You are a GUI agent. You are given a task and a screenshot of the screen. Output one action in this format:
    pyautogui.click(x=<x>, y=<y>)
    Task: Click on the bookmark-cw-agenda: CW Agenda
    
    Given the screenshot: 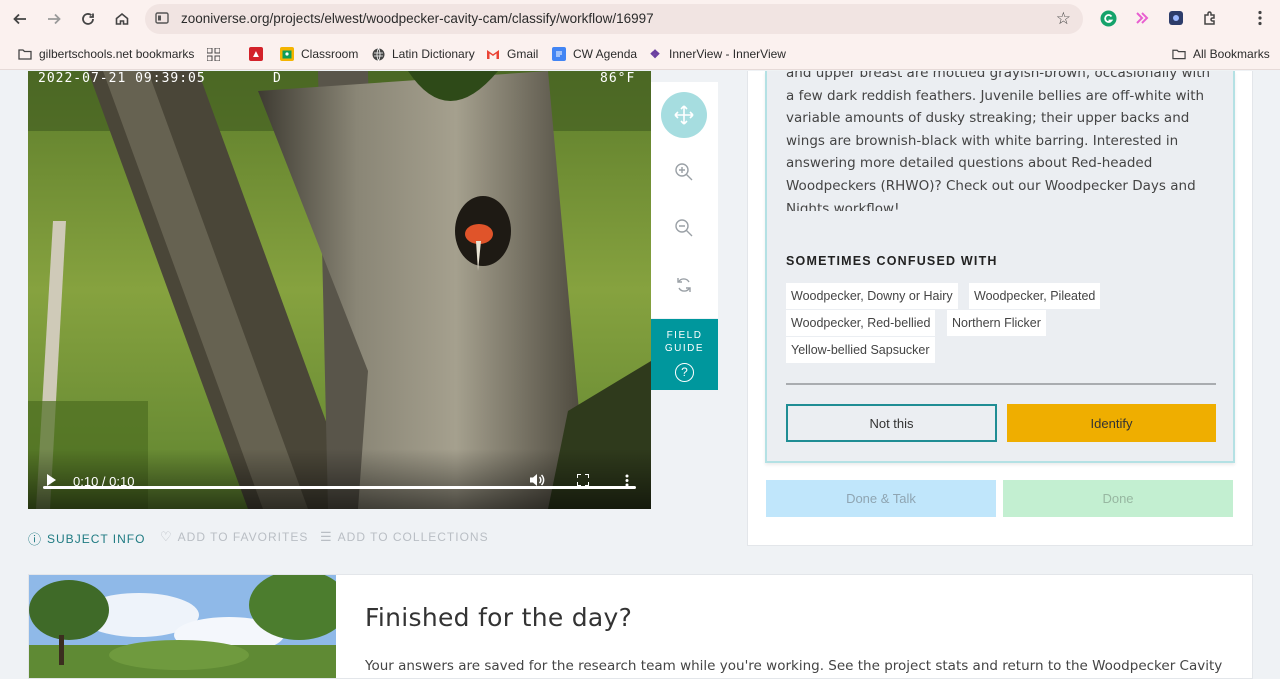 What is the action you would take?
    pyautogui.click(x=594, y=54)
    